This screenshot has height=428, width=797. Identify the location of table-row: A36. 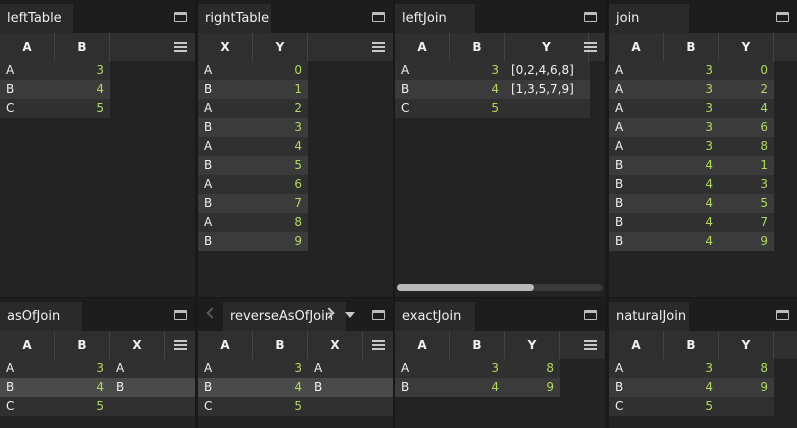
(691, 127).